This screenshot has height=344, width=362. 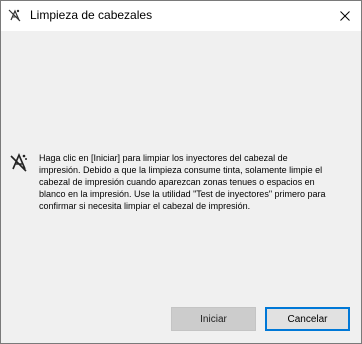 What do you see at coordinates (15, 15) in the screenshot?
I see `printer-head-icon` at bounding box center [15, 15].